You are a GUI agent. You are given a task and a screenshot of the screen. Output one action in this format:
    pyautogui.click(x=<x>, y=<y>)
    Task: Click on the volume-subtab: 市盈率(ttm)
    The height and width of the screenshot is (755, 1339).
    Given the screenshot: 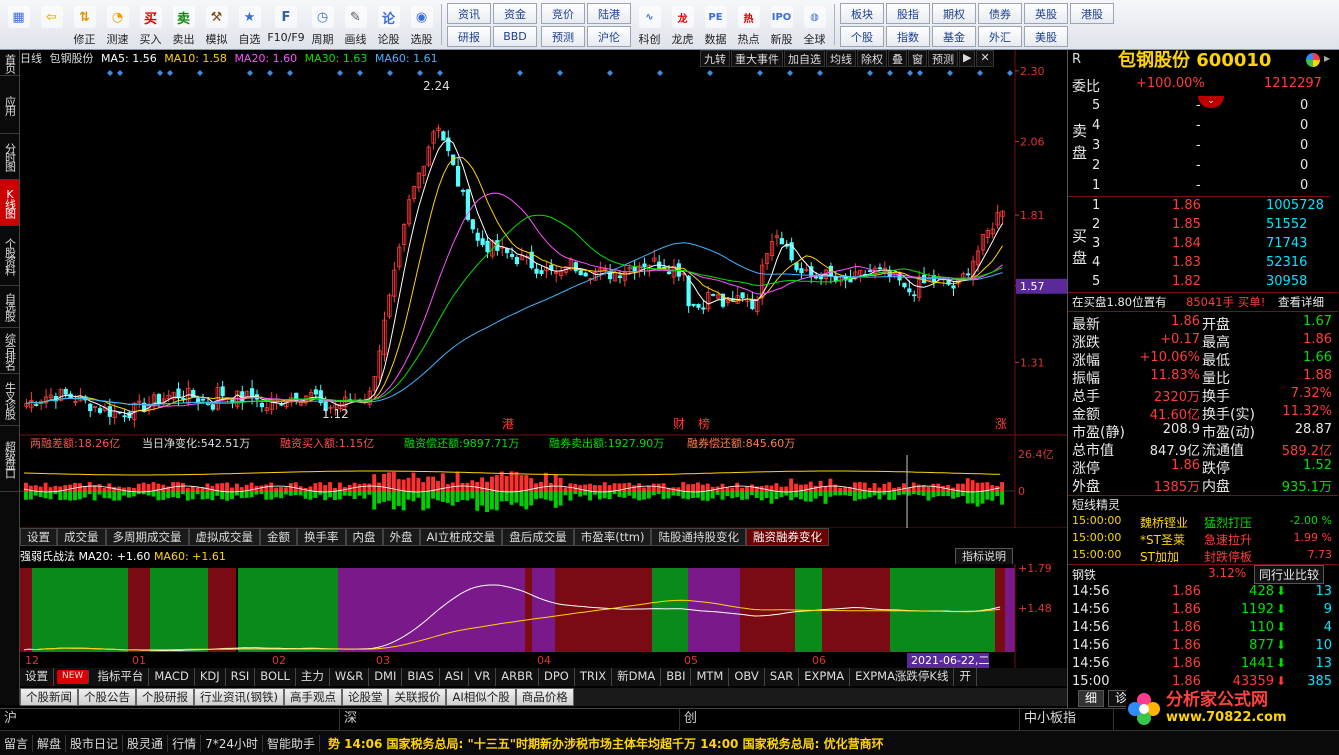 What is the action you would take?
    pyautogui.click(x=612, y=537)
    